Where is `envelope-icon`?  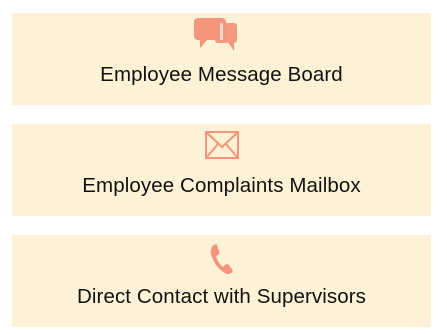 envelope-icon is located at coordinates (221, 145).